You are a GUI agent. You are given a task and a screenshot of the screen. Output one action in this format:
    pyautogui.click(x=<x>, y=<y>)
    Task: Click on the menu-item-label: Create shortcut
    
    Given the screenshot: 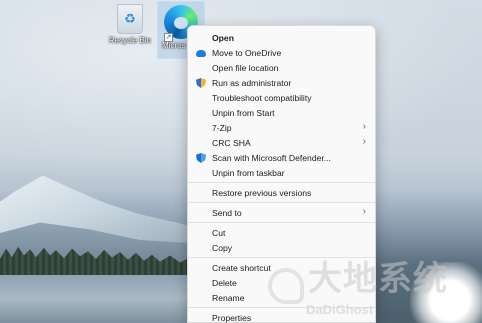 What is the action you would take?
    pyautogui.click(x=241, y=267)
    